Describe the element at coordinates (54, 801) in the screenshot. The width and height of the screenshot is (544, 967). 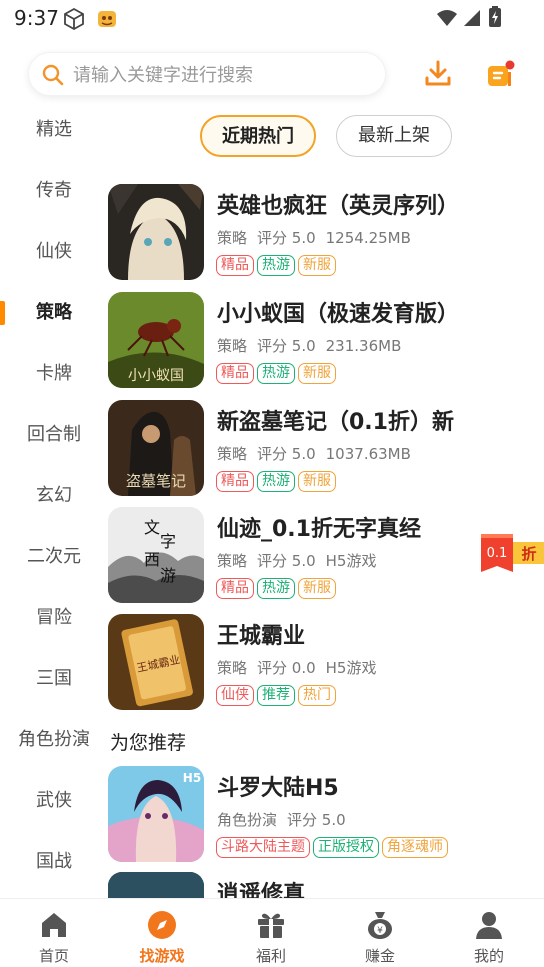
I see `sidebar-item-wuxia: 武侠` at that location.